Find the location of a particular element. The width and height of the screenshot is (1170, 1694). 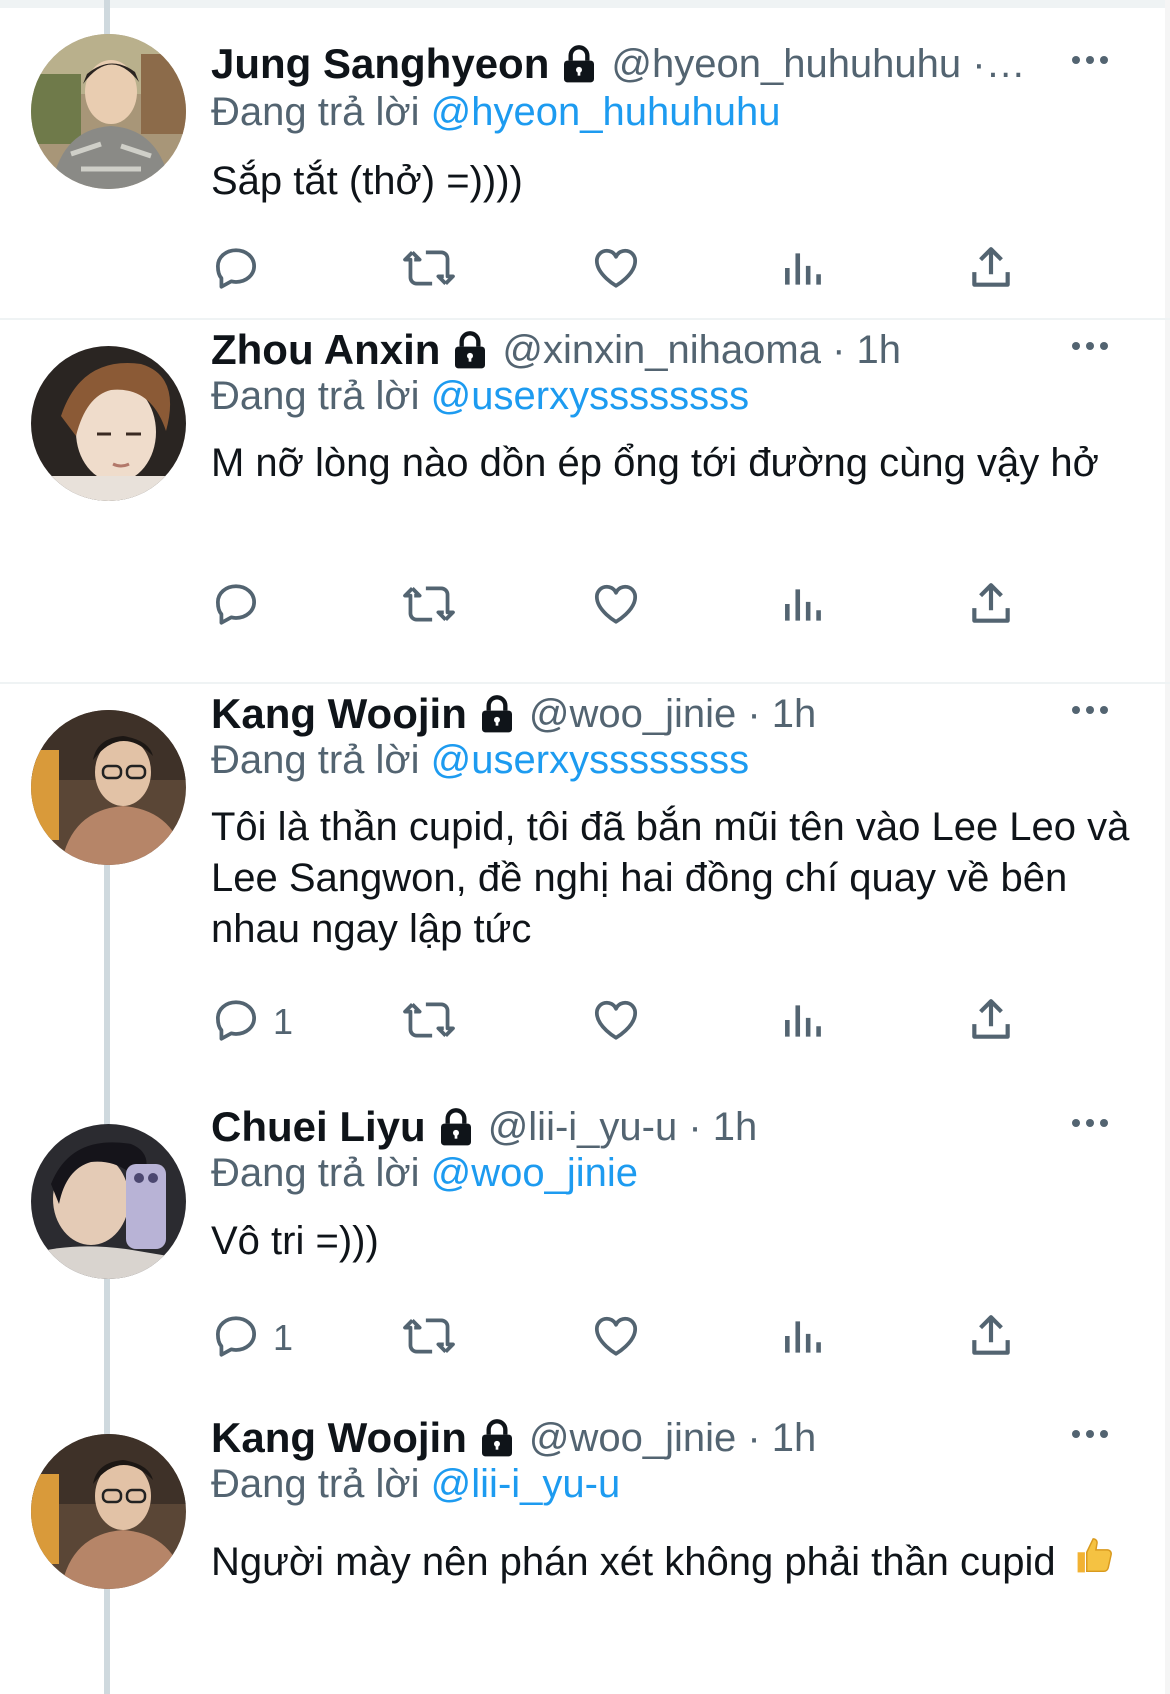

mention-link: @woo_jinie is located at coordinates (534, 1173).